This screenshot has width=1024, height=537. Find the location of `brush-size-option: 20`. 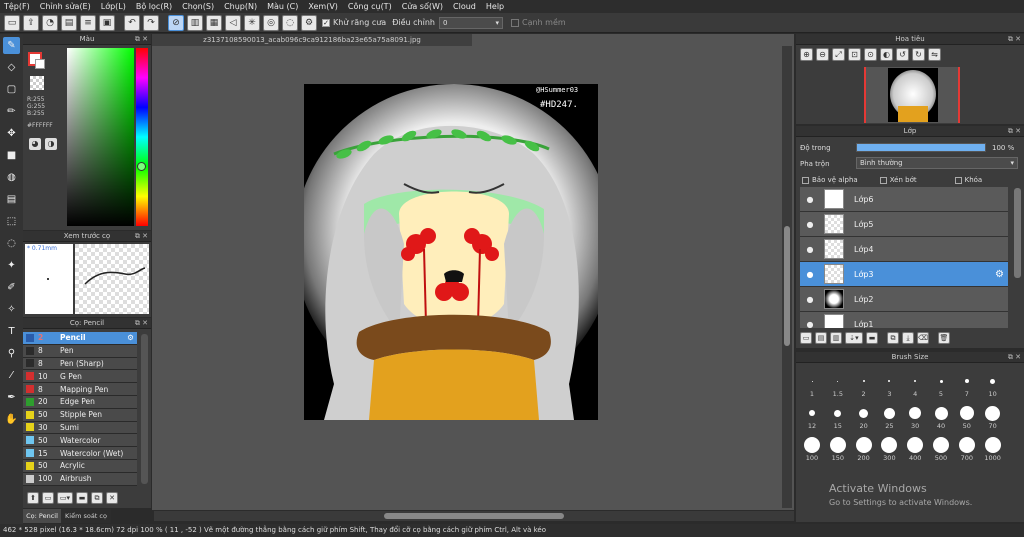

brush-size-option: 20 is located at coordinates (864, 419).